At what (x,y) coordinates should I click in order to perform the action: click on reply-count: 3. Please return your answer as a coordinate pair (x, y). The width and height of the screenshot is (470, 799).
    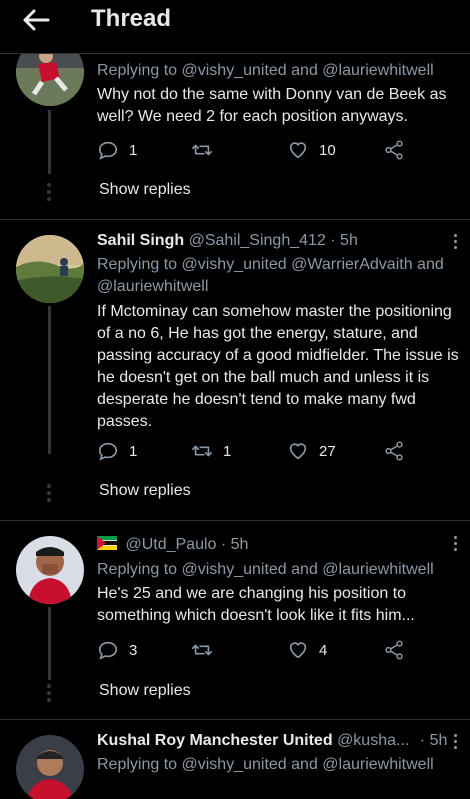
    Looking at the image, I should click on (133, 650).